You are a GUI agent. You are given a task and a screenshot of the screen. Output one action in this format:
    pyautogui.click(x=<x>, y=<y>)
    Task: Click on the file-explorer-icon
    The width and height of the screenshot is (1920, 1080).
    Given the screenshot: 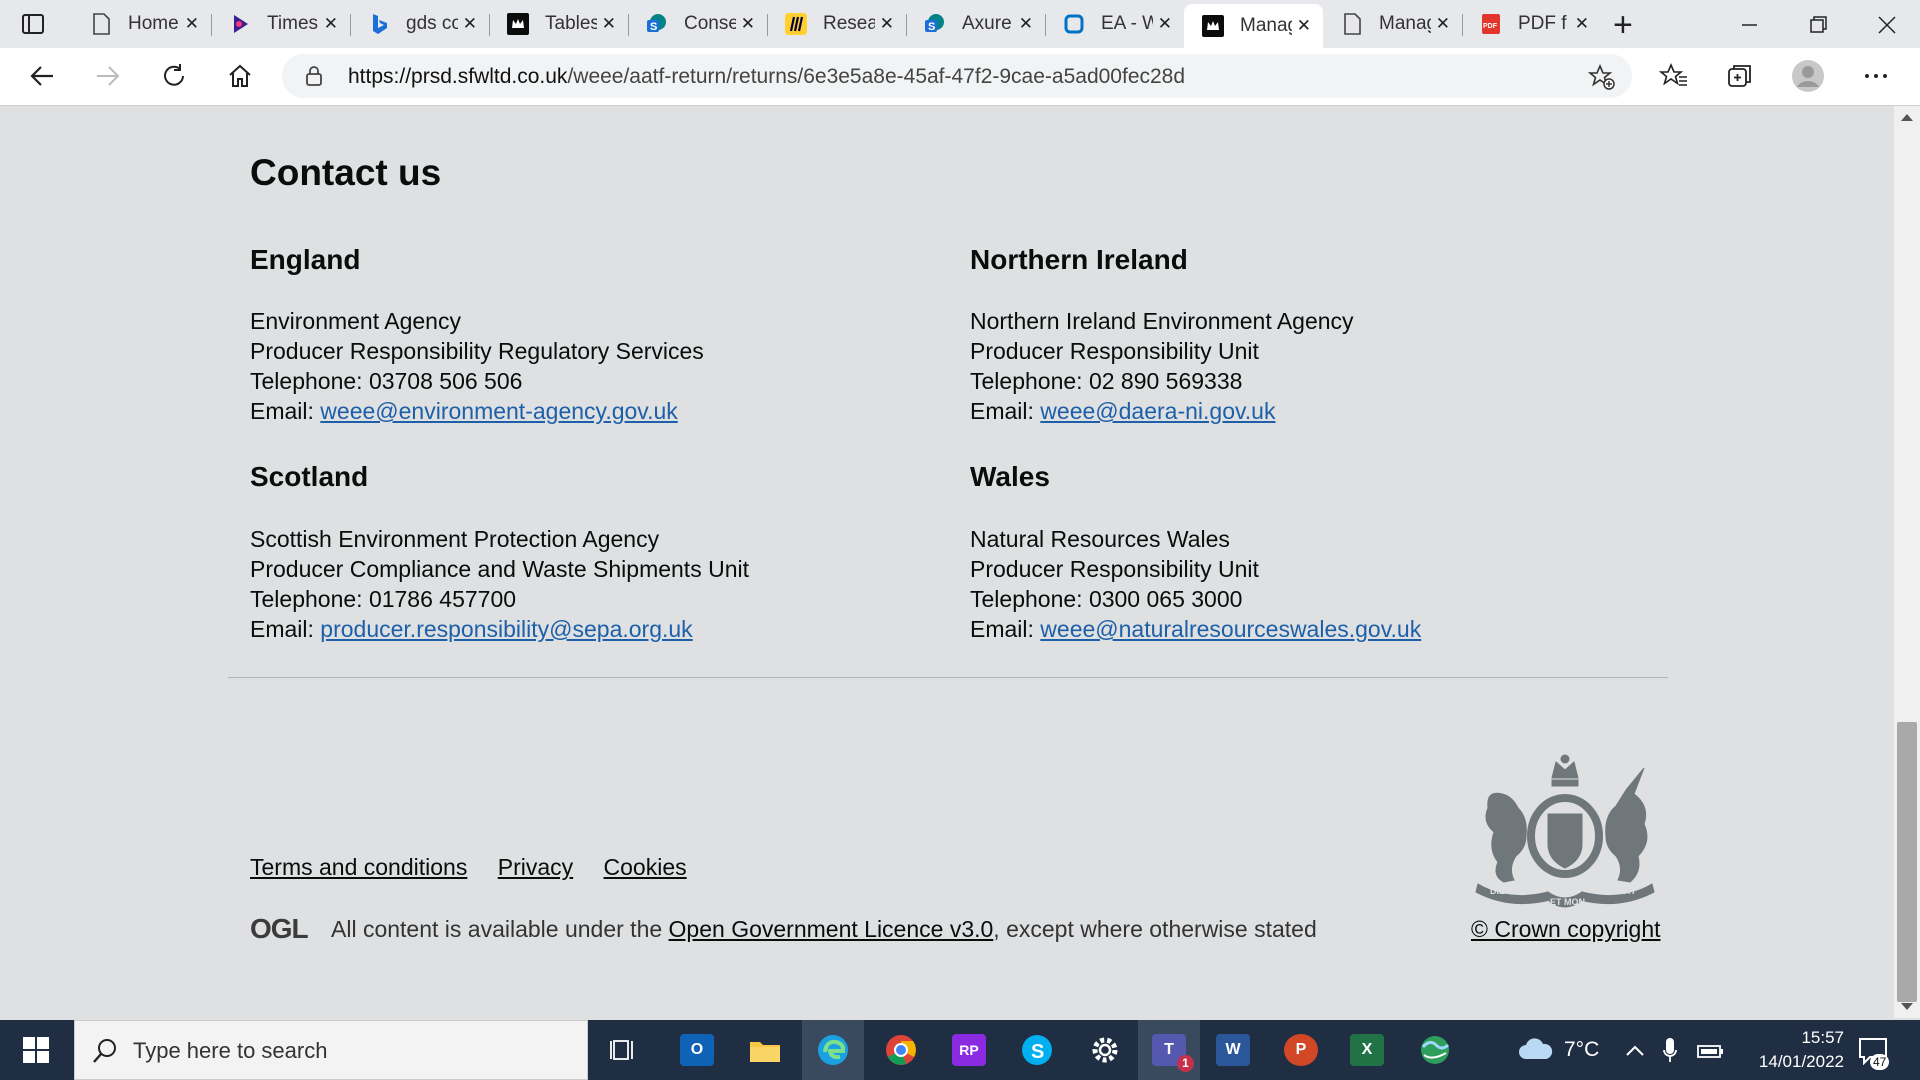 What is the action you would take?
    pyautogui.click(x=765, y=1050)
    